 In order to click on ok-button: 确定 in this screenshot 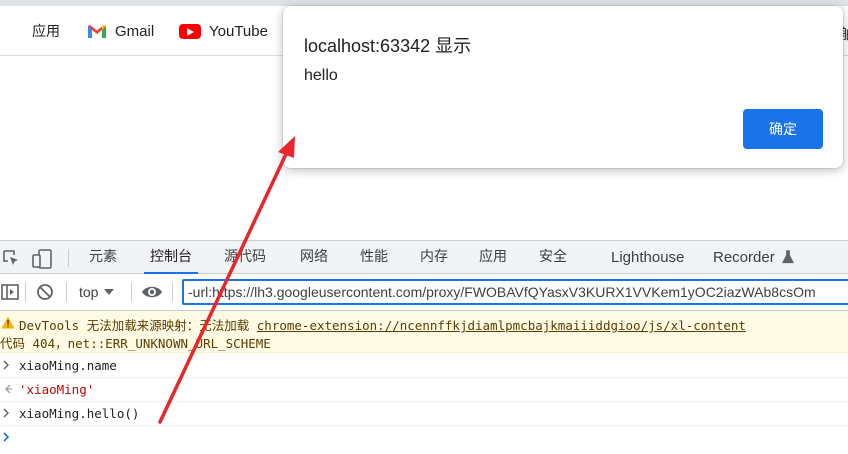, I will do `click(783, 129)`.